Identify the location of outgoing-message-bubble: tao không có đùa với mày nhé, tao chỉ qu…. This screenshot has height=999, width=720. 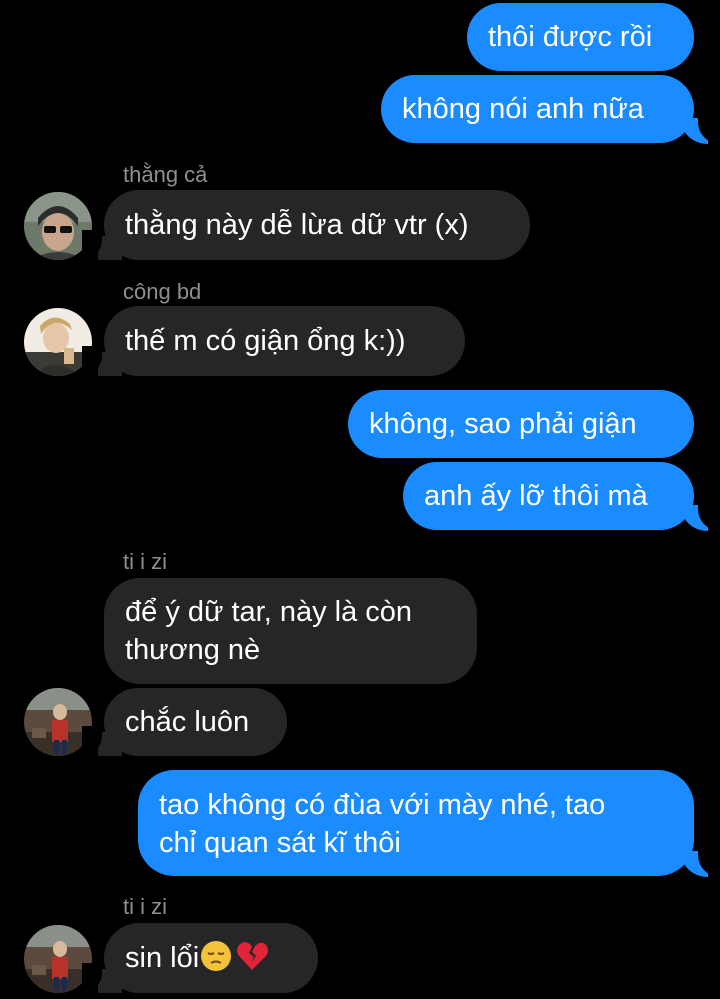
(416, 823).